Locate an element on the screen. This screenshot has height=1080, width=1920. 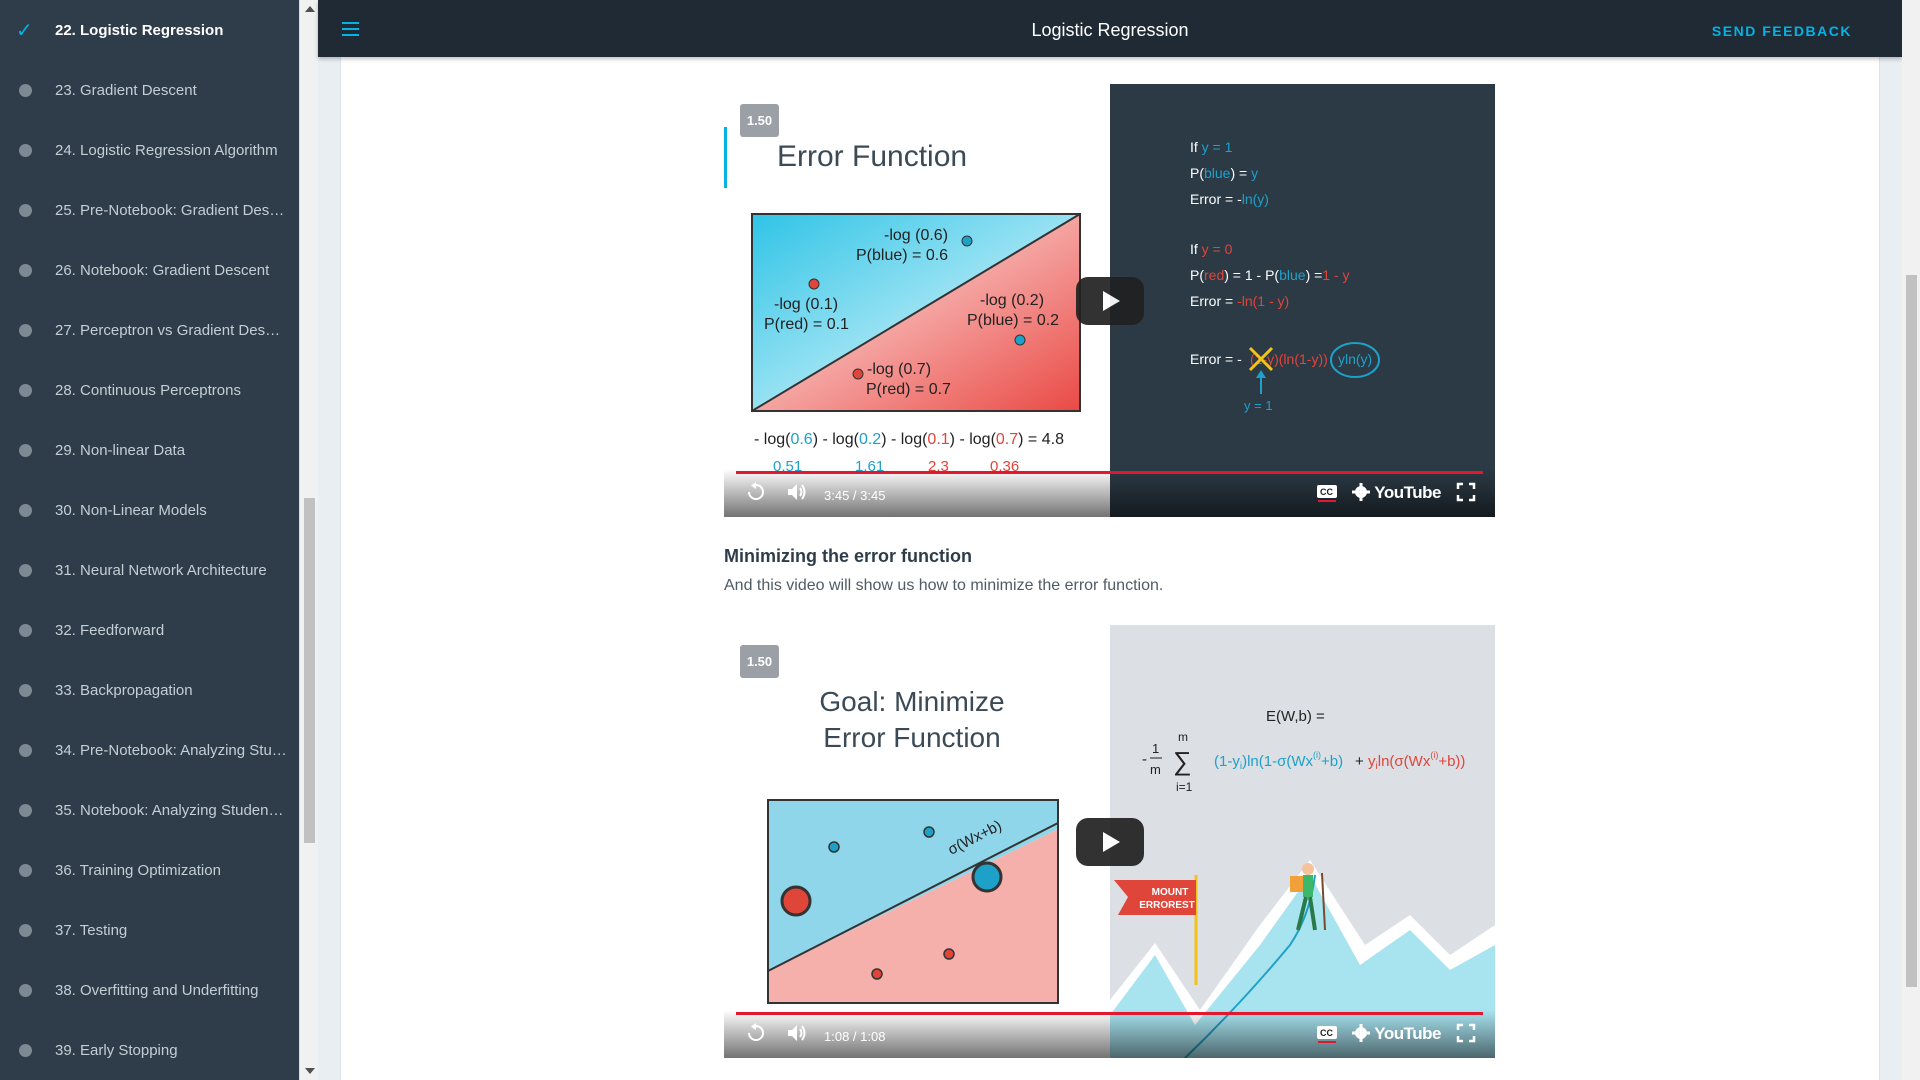
label-pblue-02: P(blue) = 0.2 is located at coordinates (1013, 320).